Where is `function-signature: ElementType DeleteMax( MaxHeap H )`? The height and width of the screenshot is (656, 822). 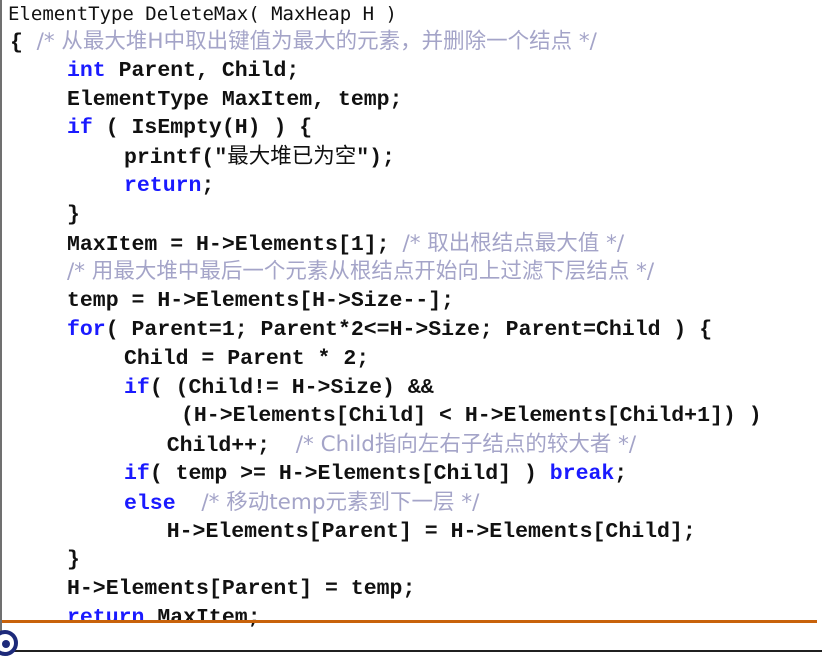 function-signature: ElementType DeleteMax( MaxHeap H ) is located at coordinates (202, 14).